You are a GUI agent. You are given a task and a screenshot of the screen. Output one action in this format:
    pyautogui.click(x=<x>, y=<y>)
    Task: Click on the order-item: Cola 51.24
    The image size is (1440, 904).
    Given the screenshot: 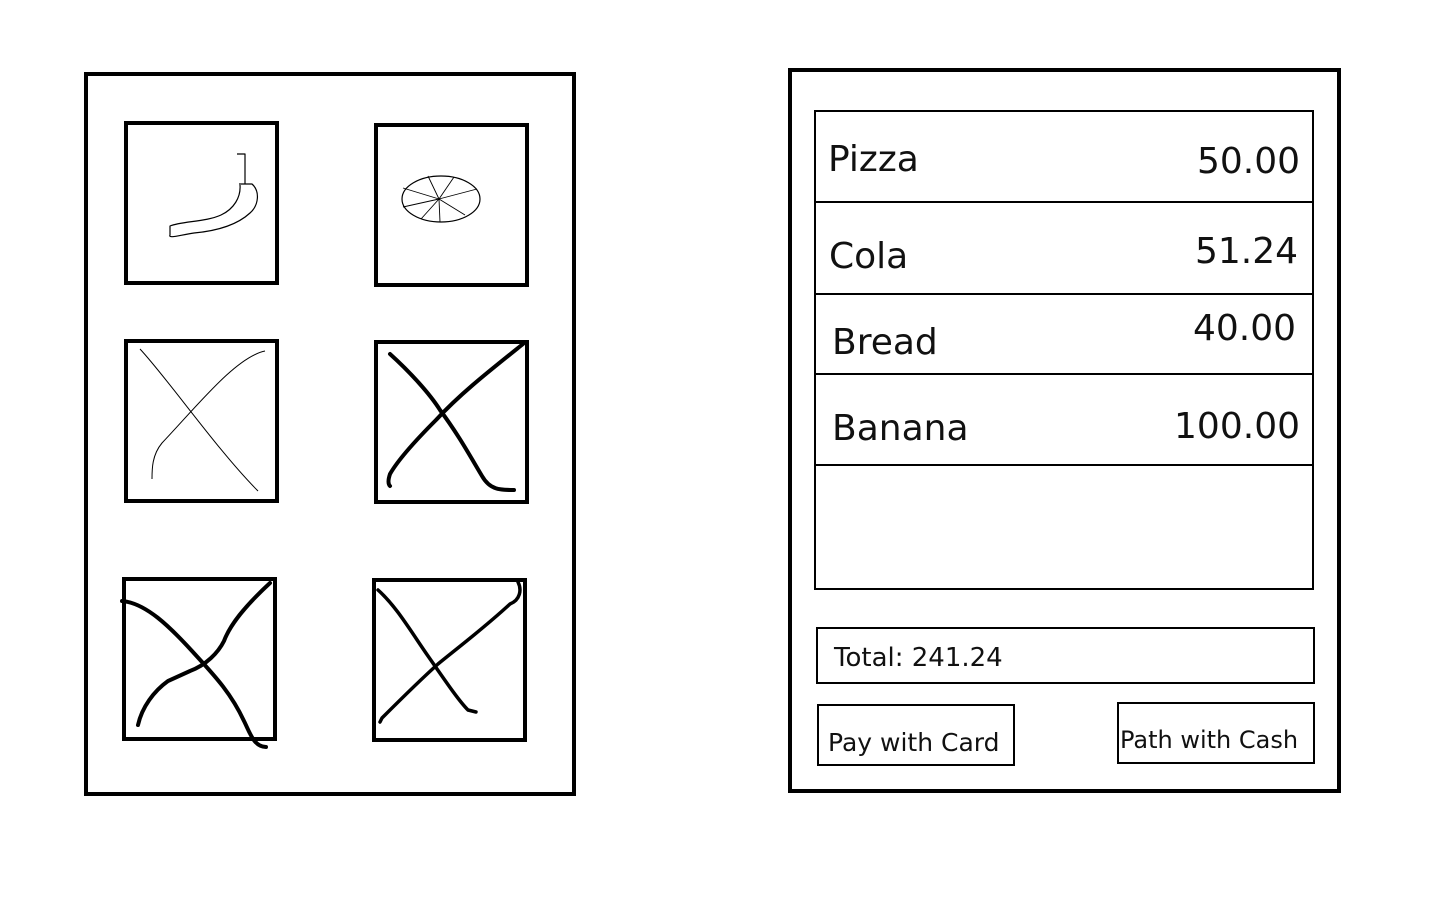 What is the action you would take?
    pyautogui.click(x=1064, y=249)
    